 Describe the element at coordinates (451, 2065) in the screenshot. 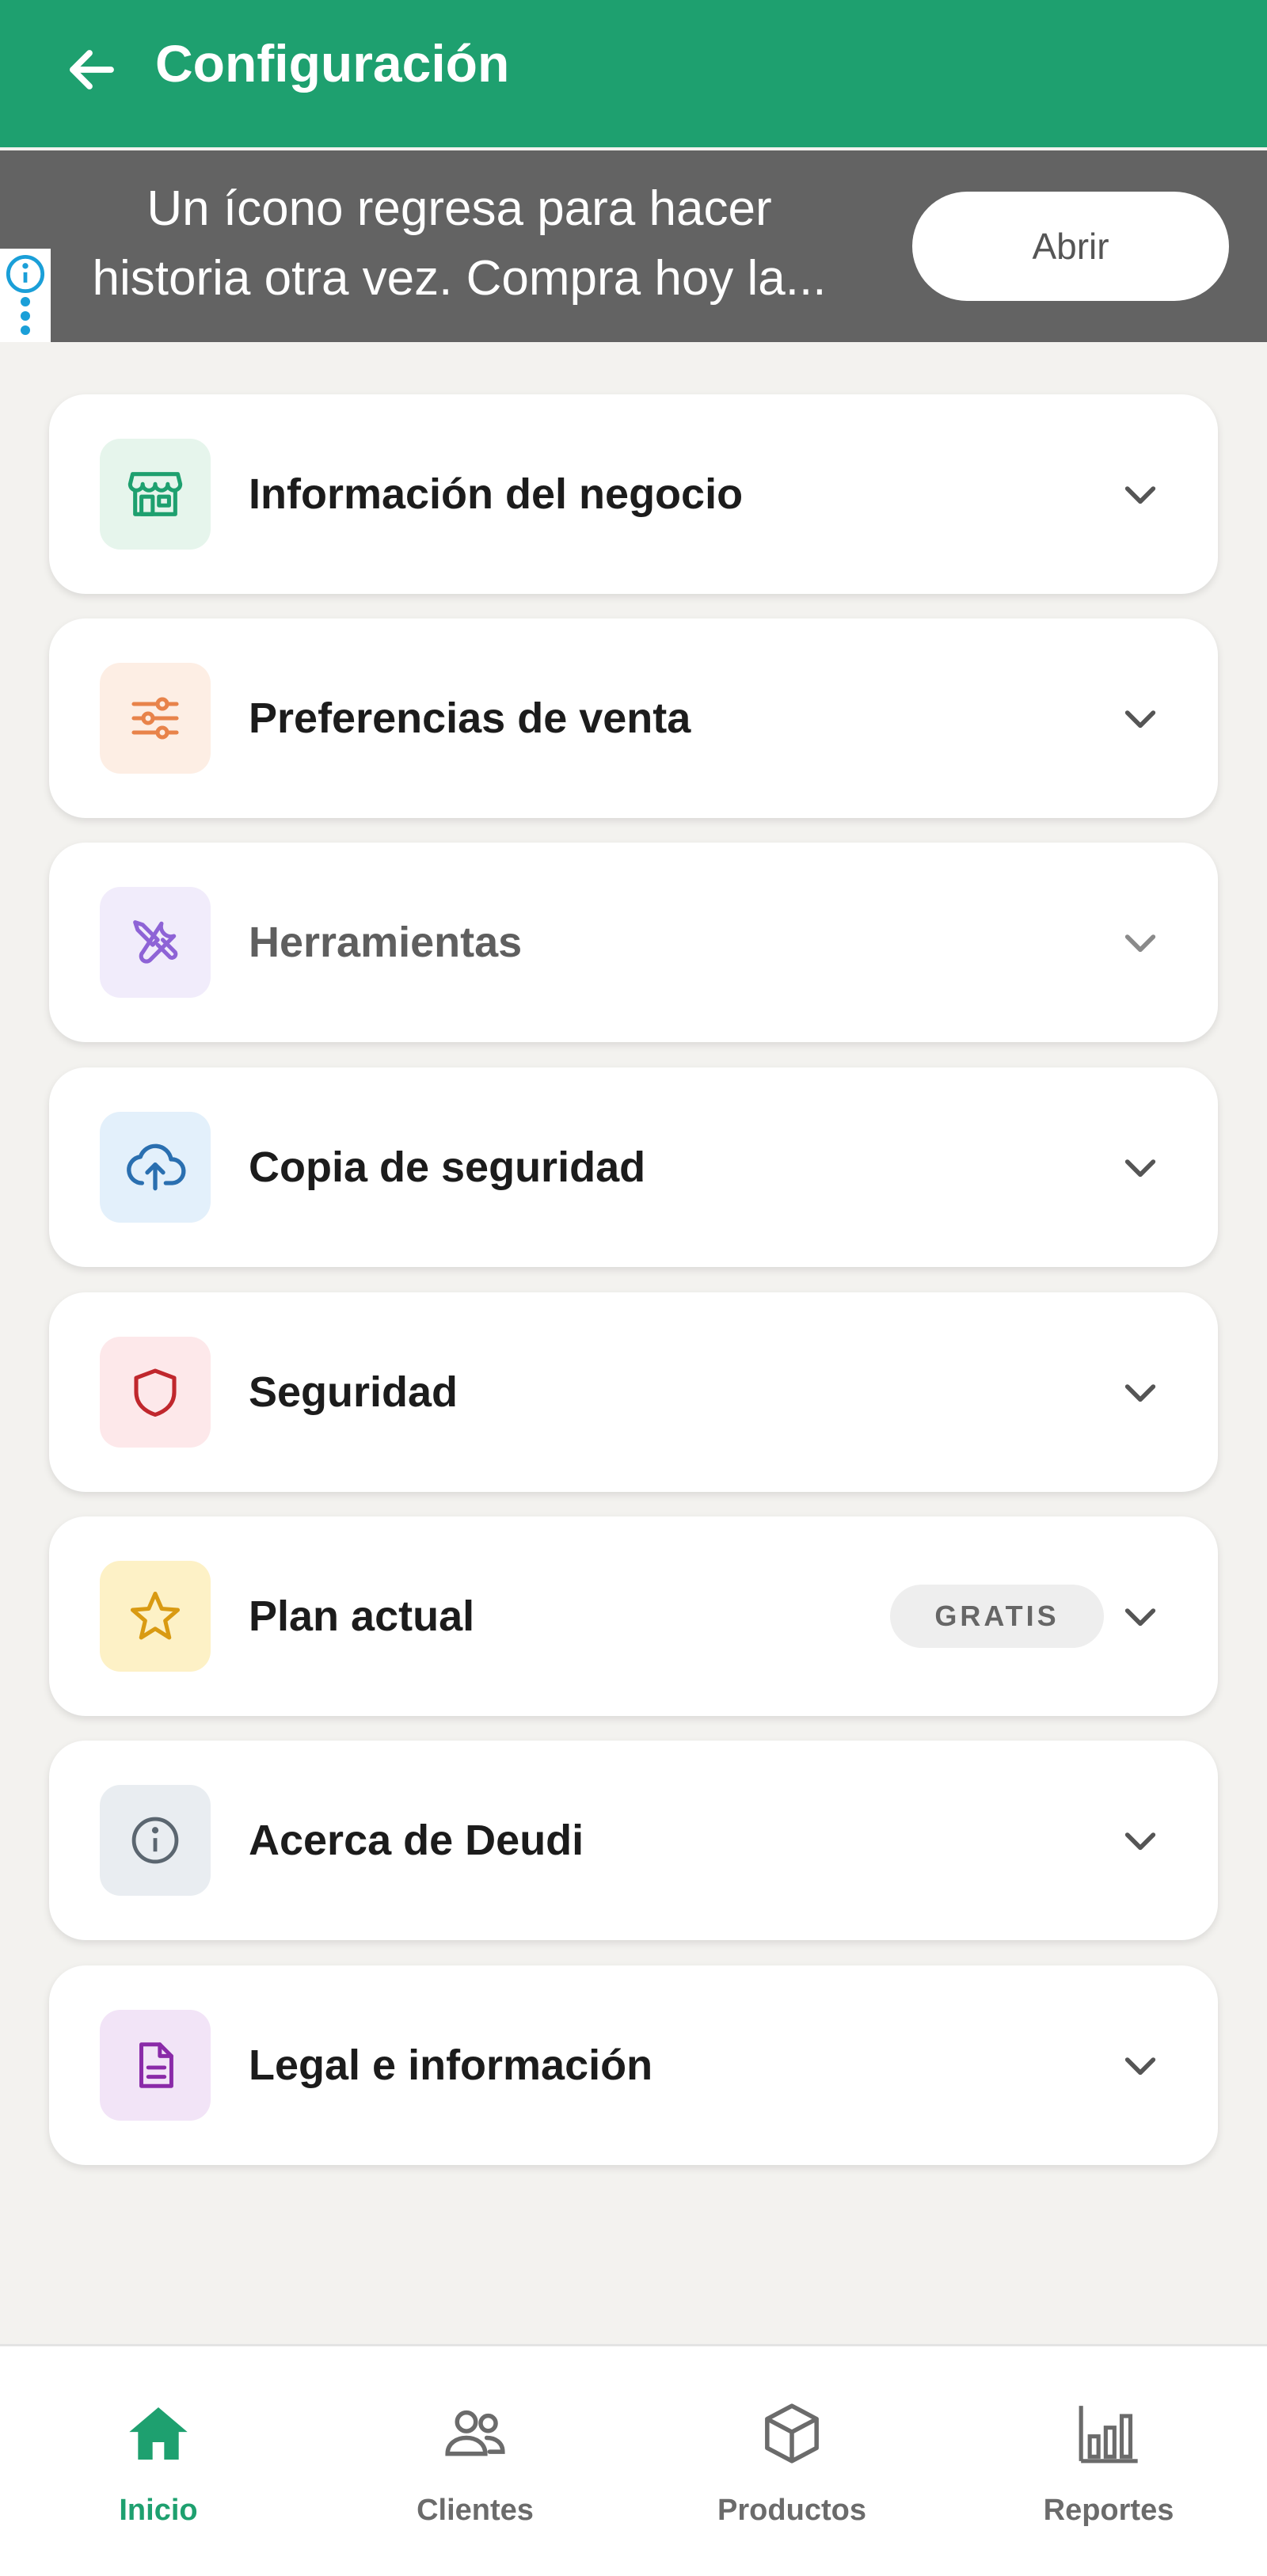

I see `settings-item-label: Legal e información` at that location.